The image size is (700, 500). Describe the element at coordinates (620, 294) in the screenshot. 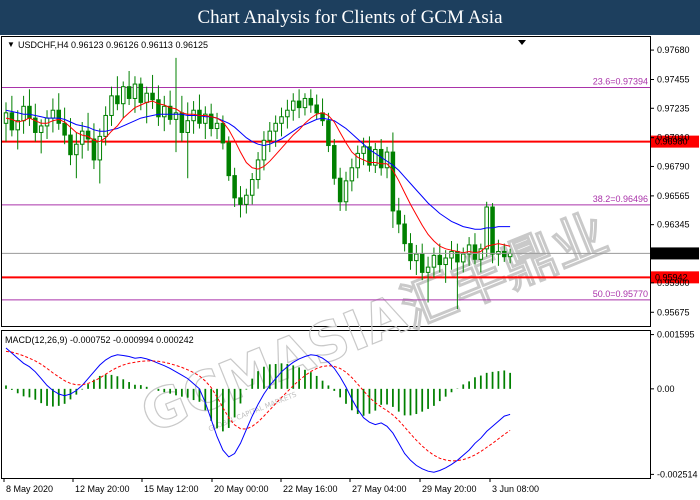

I see `fib-label: 50.0=0.95770` at that location.